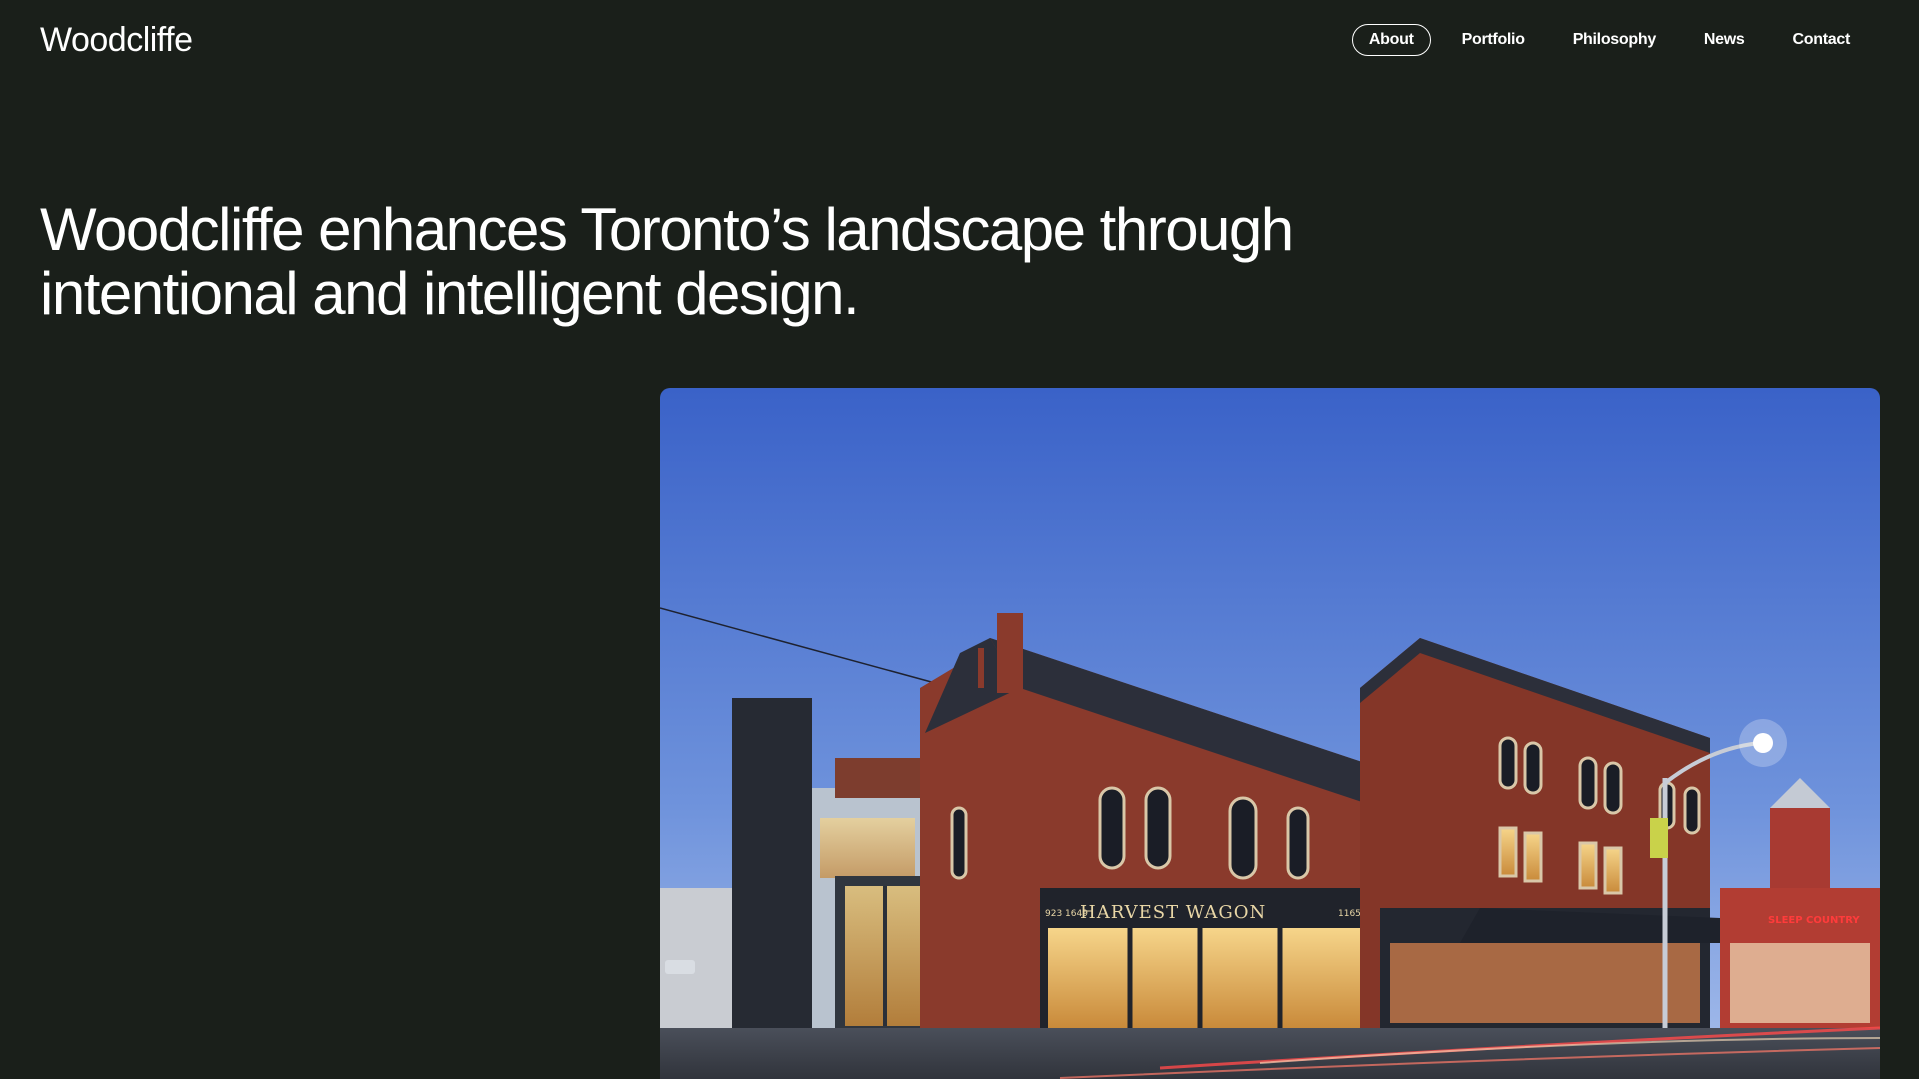 This screenshot has height=1079, width=1919. What do you see at coordinates (450, 293) in the screenshot?
I see `hero-headline-line-2: intentional and intelligent design.` at bounding box center [450, 293].